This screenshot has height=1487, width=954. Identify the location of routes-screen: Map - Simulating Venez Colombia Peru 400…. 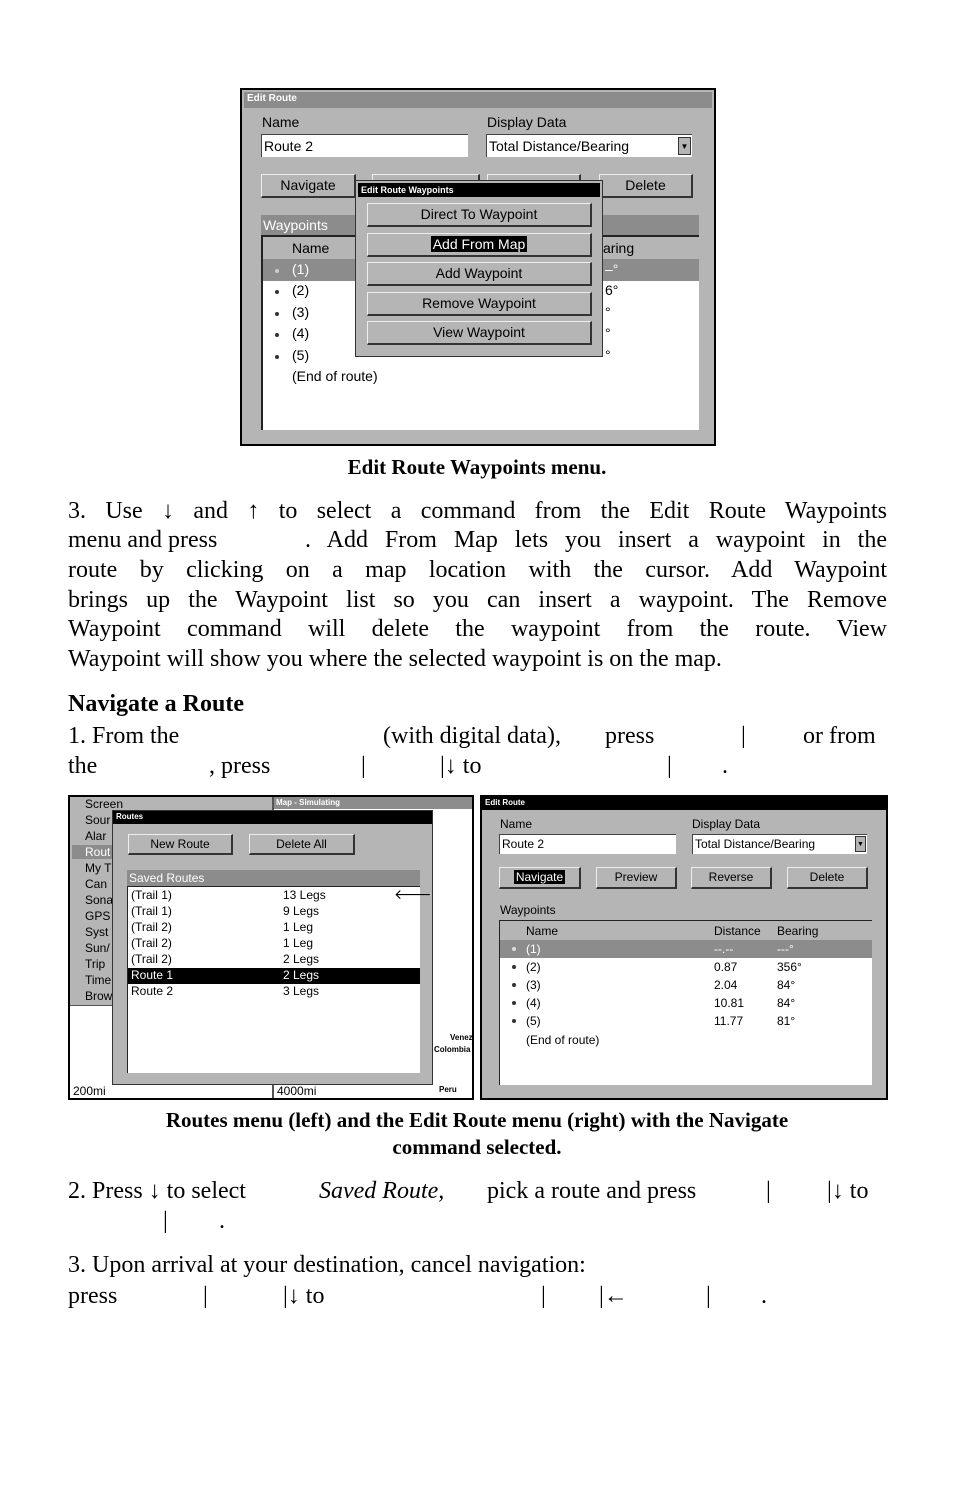
(271, 947).